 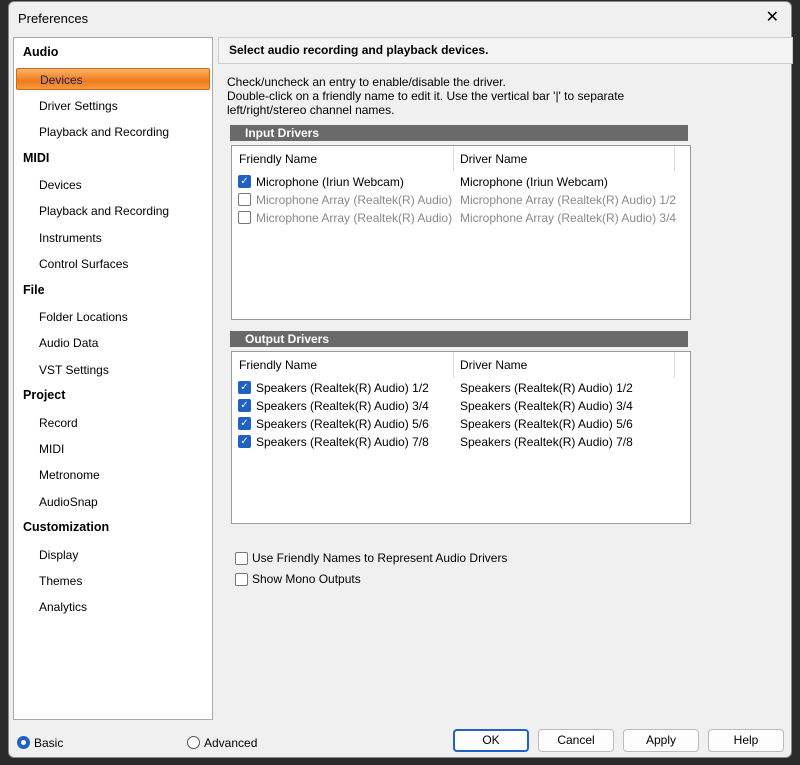 I want to click on sidebar-item: Metronome, so click(x=113, y=475).